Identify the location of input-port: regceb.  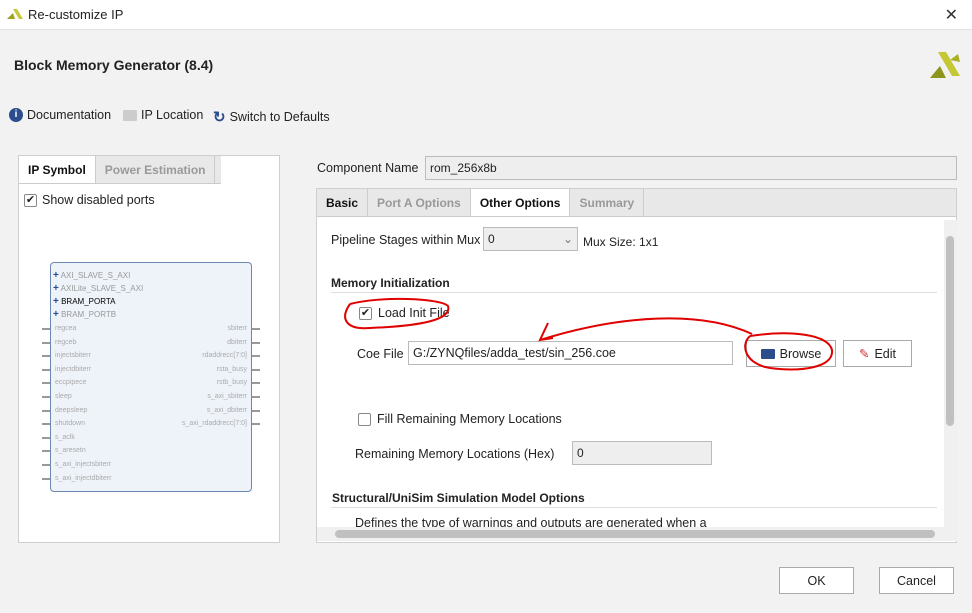
(66, 342).